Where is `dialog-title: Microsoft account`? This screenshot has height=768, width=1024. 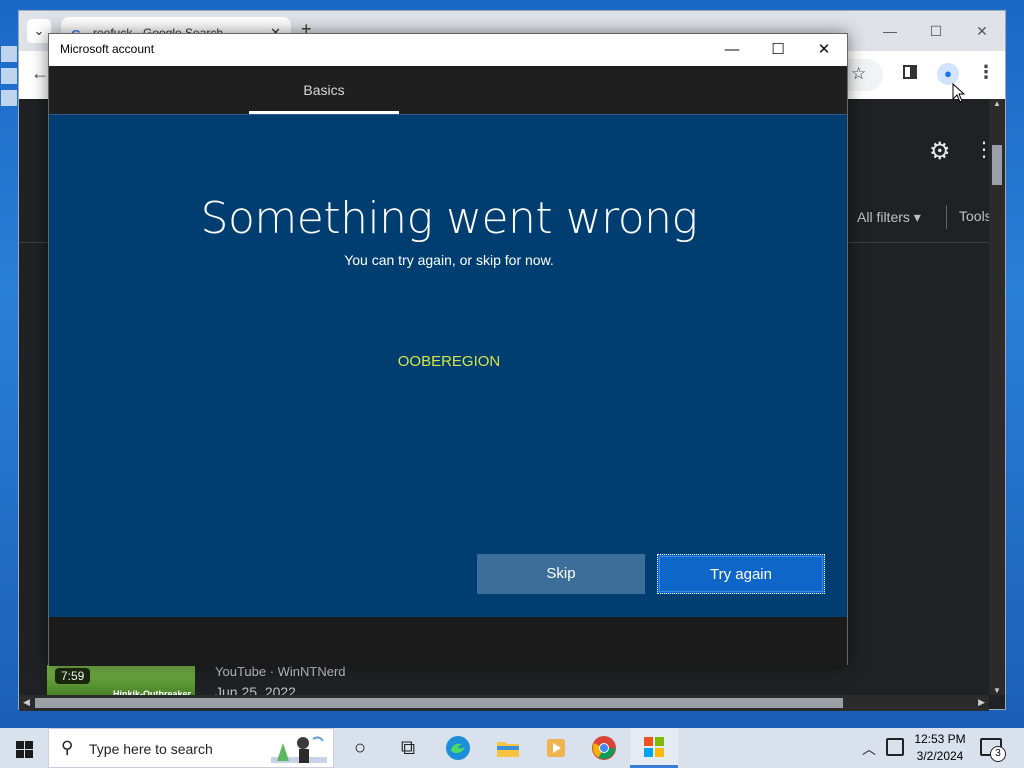 dialog-title: Microsoft account is located at coordinates (107, 49).